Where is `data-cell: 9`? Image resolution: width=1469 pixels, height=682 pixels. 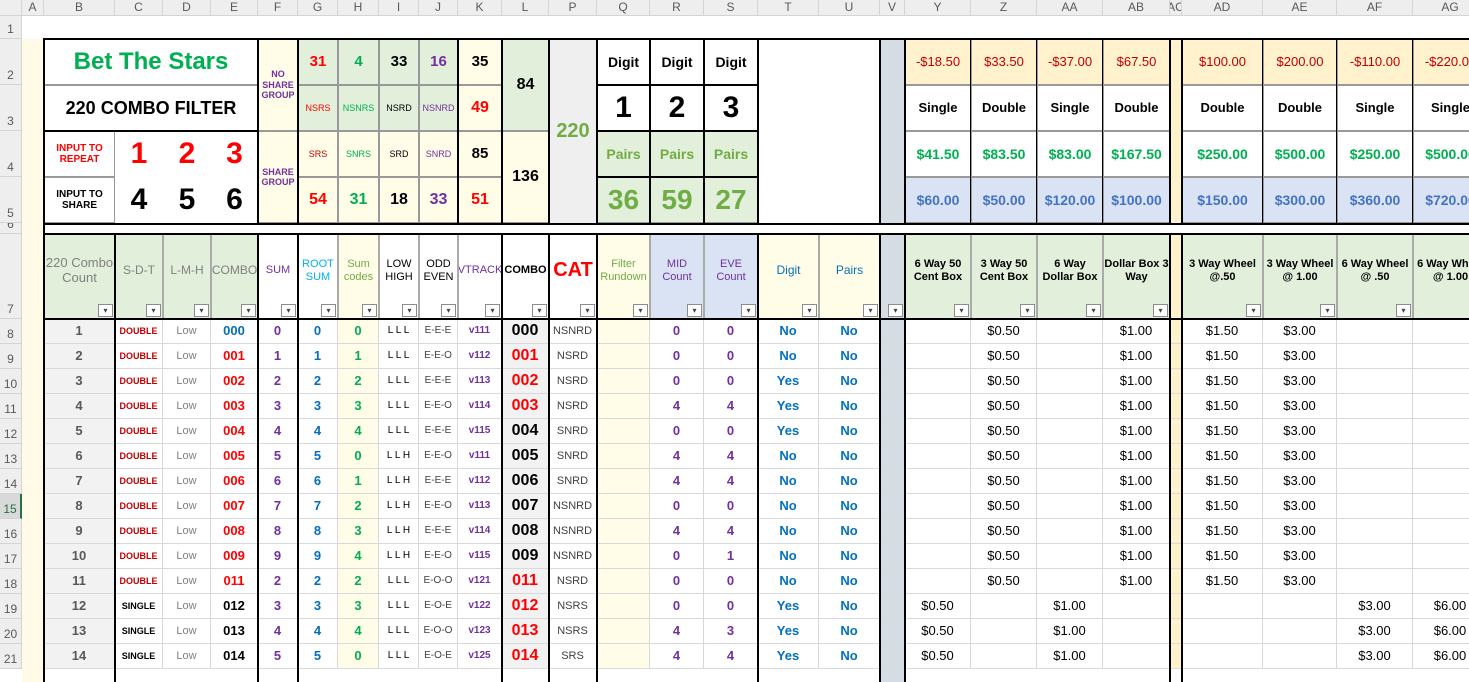
data-cell: 9 is located at coordinates (278, 556).